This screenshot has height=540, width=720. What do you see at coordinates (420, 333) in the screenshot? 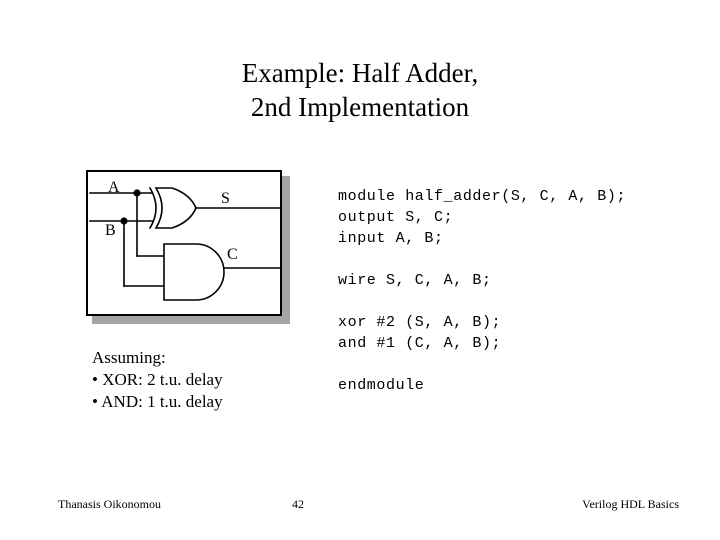
I see `code-block-gates: xor #2 (S, A, B); and #1 (C, A, B);` at bounding box center [420, 333].